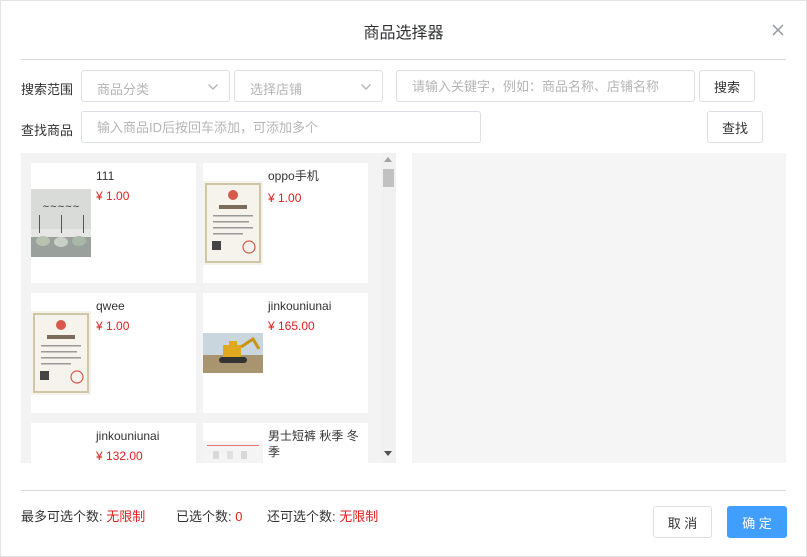 The image size is (807, 557). Describe the element at coordinates (388, 159) in the screenshot. I see `scroll-up-arrow-icon` at that location.